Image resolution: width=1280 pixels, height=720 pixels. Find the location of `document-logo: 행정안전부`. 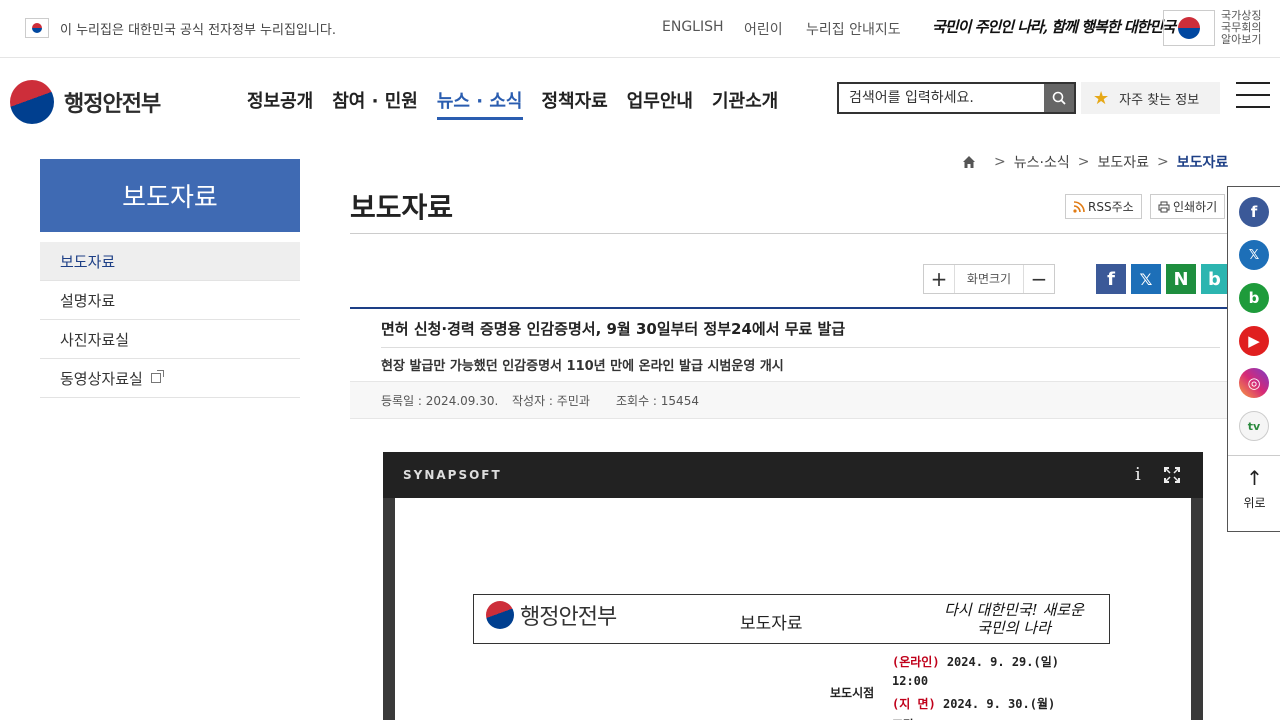

document-logo: 행정안전부 is located at coordinates (551, 615).